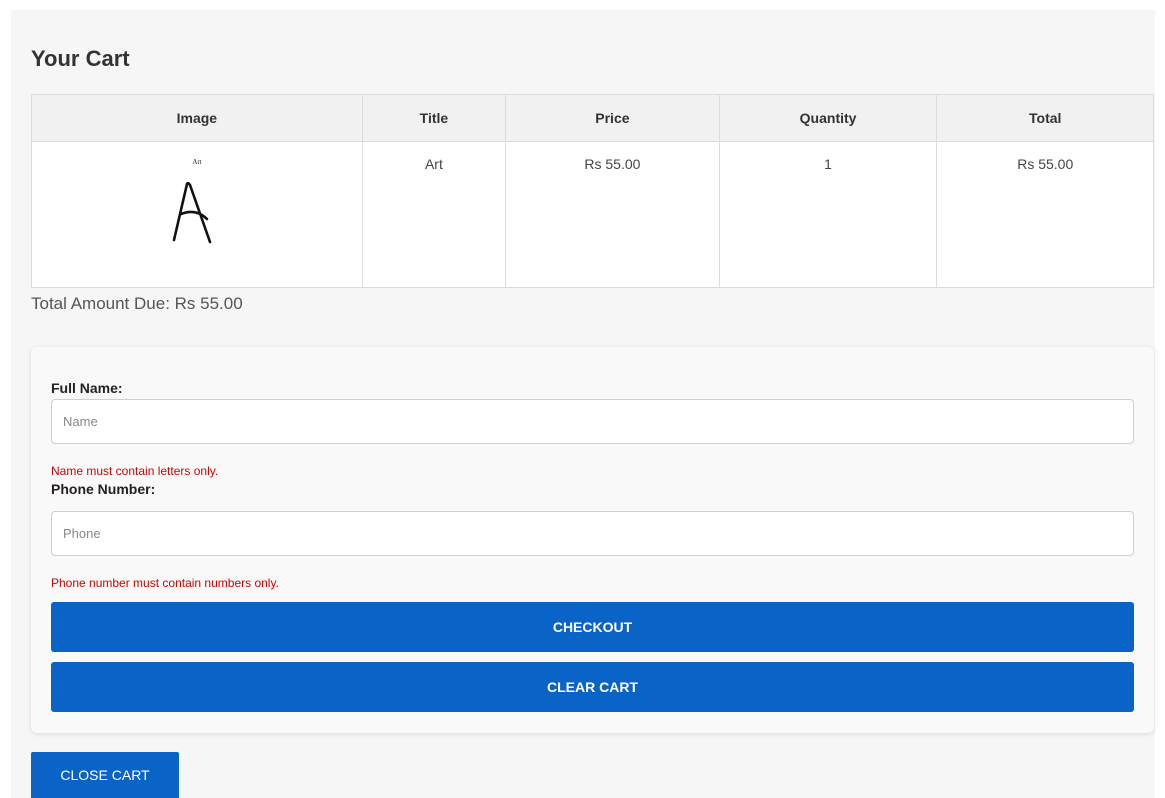 The width and height of the screenshot is (1165, 798). What do you see at coordinates (80, 58) in the screenshot?
I see `cart-title: Your Cart` at bounding box center [80, 58].